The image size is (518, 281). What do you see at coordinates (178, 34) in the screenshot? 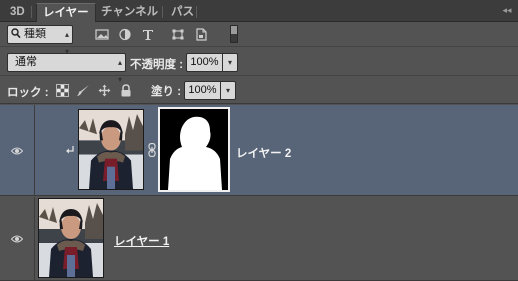
I see `shape-filter-icon` at bounding box center [178, 34].